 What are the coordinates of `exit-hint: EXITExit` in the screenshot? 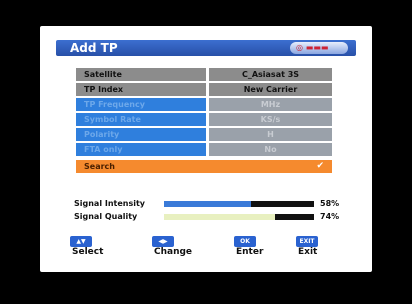 It's located at (307, 246).